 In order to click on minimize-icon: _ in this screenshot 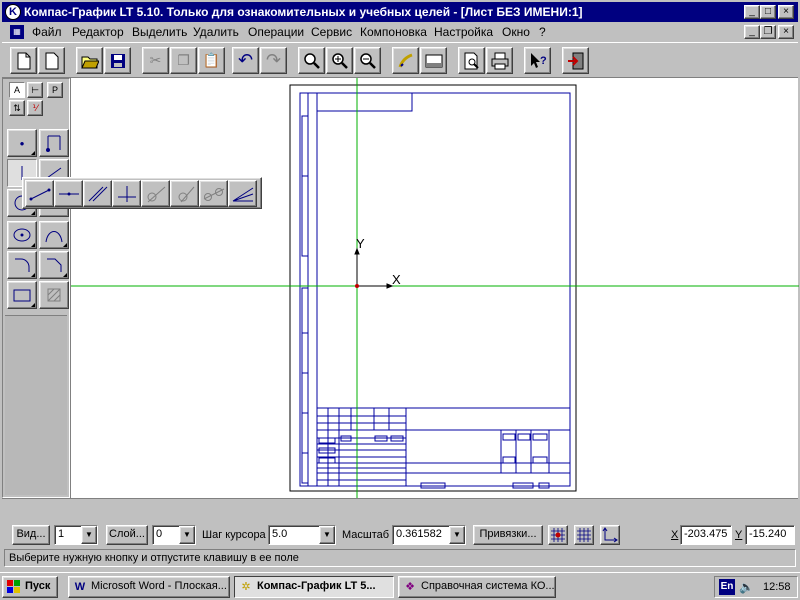, I will do `click(752, 31)`.